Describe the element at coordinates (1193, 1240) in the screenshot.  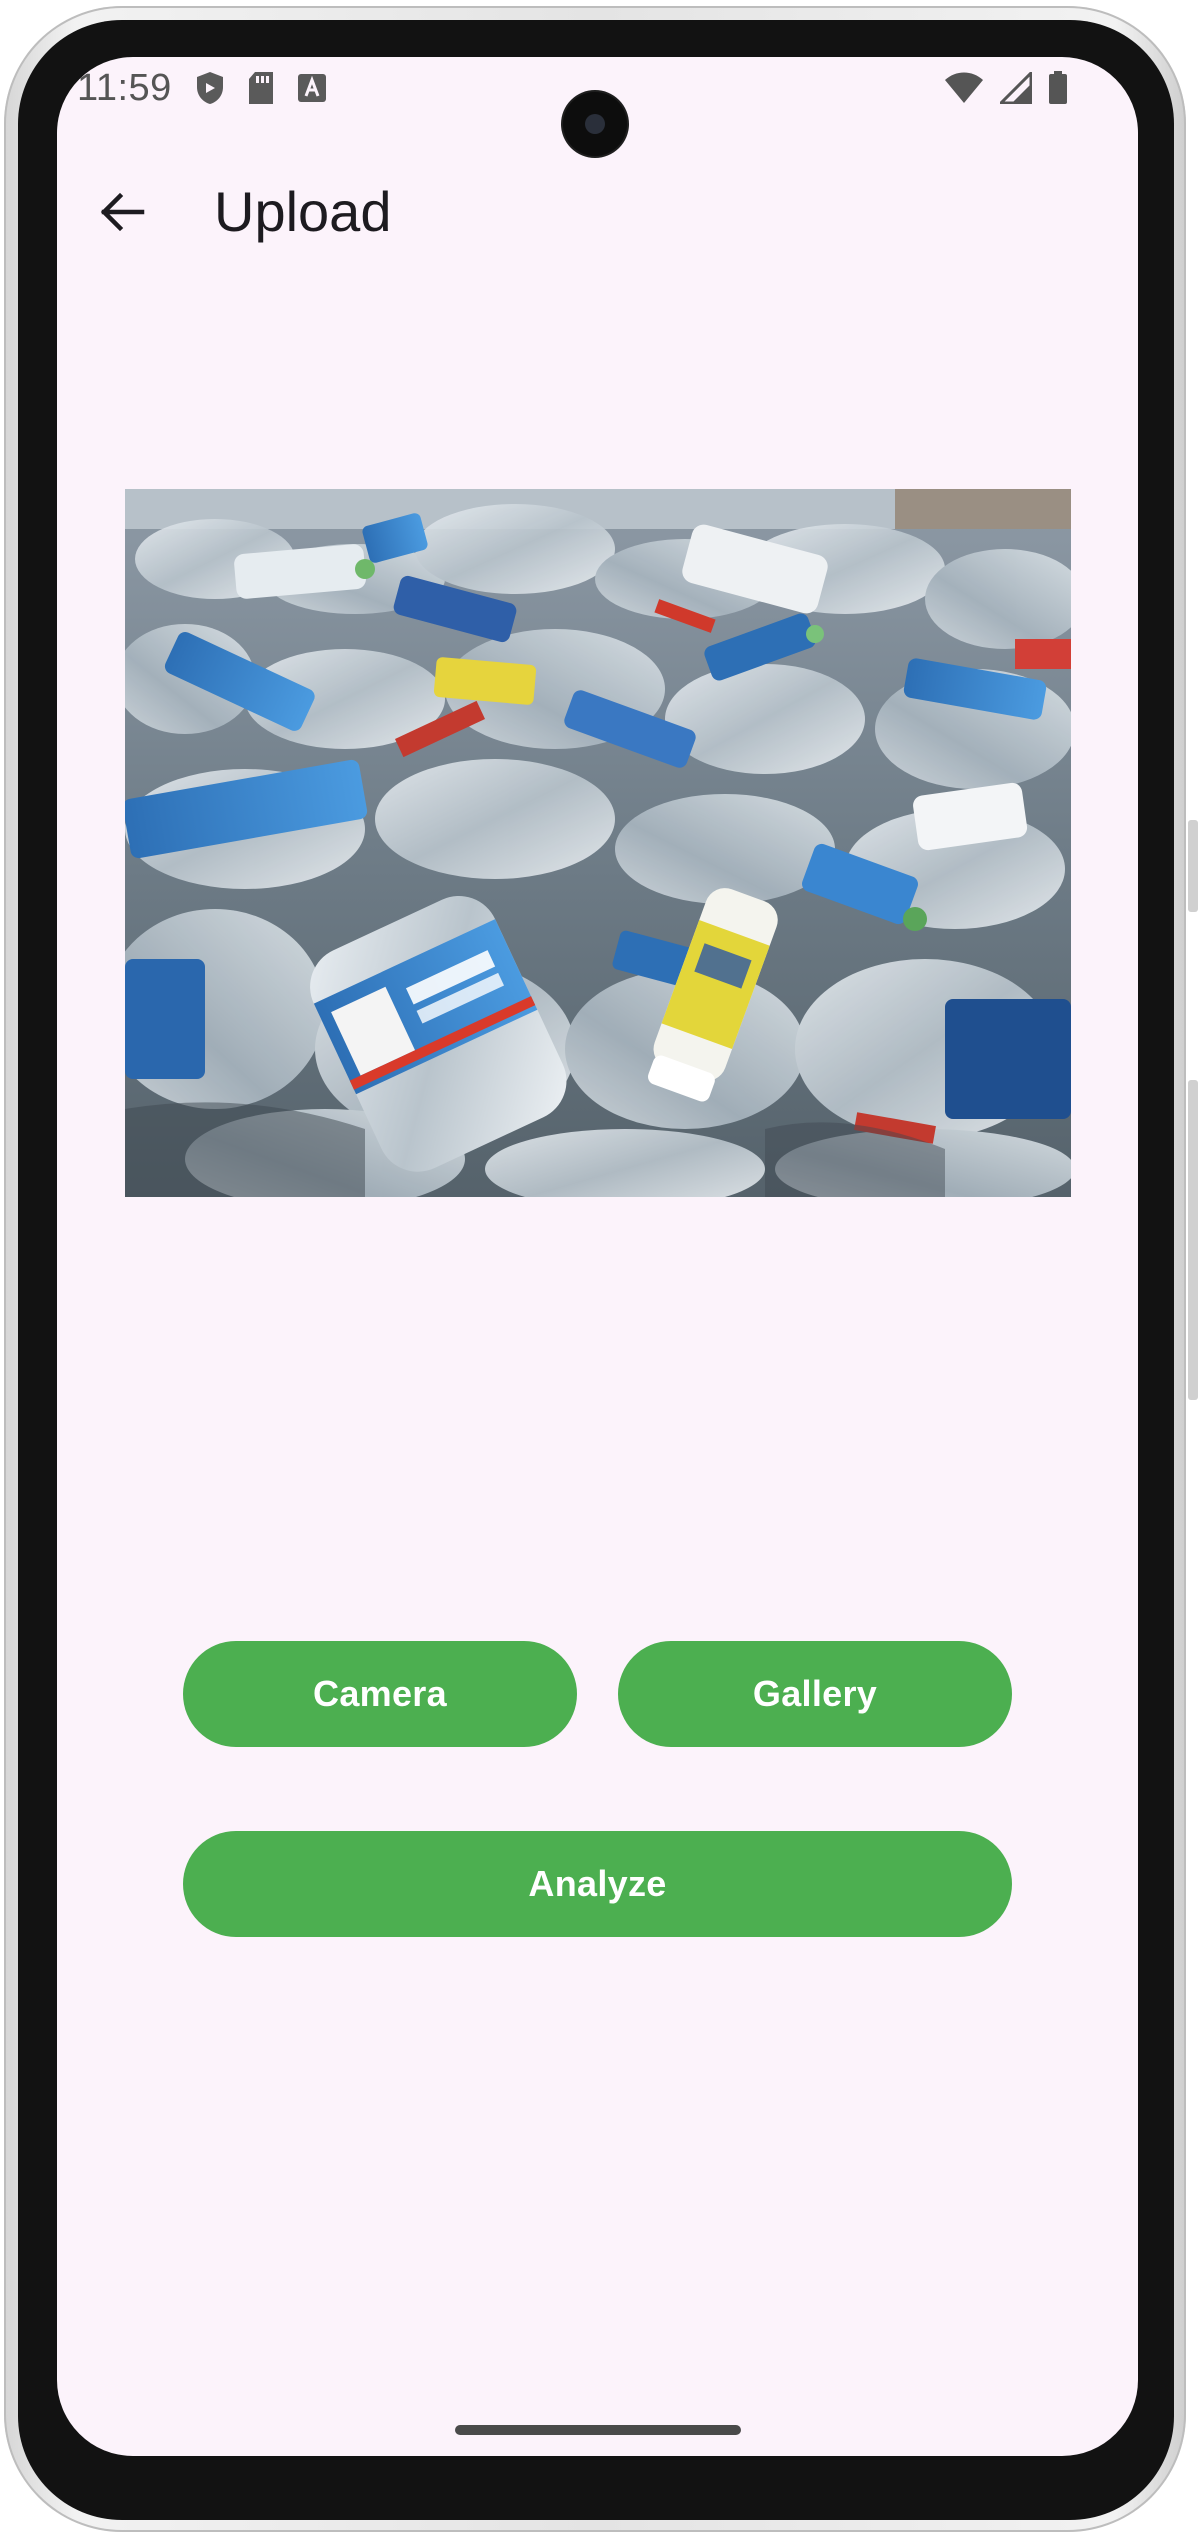
I see `volume-rocker` at that location.